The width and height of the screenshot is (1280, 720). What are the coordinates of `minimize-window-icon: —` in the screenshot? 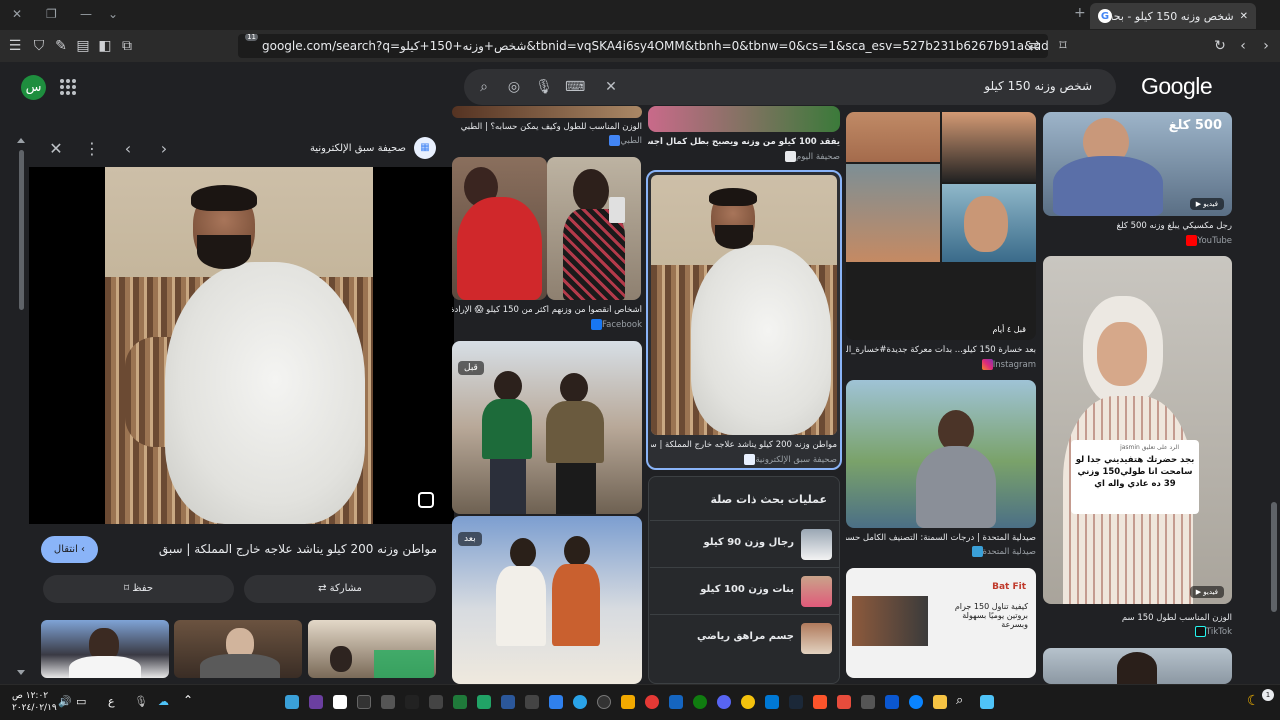 It's located at (86, 14).